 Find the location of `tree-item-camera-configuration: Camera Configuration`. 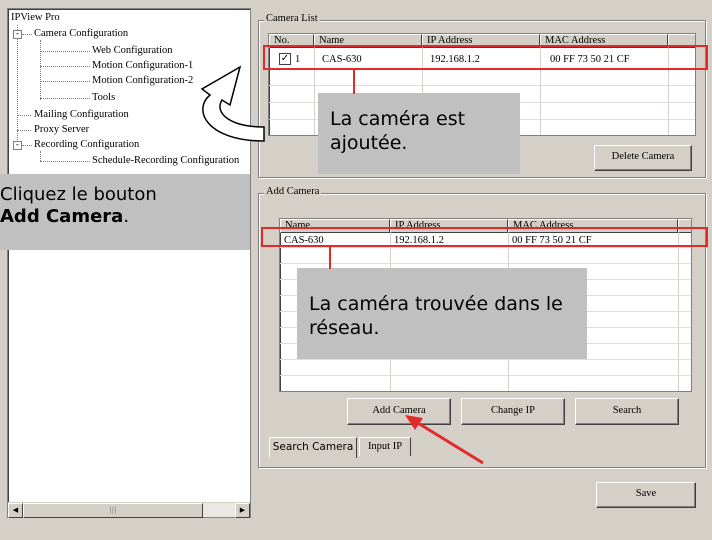

tree-item-camera-configuration: Camera Configuration is located at coordinates (81, 34).